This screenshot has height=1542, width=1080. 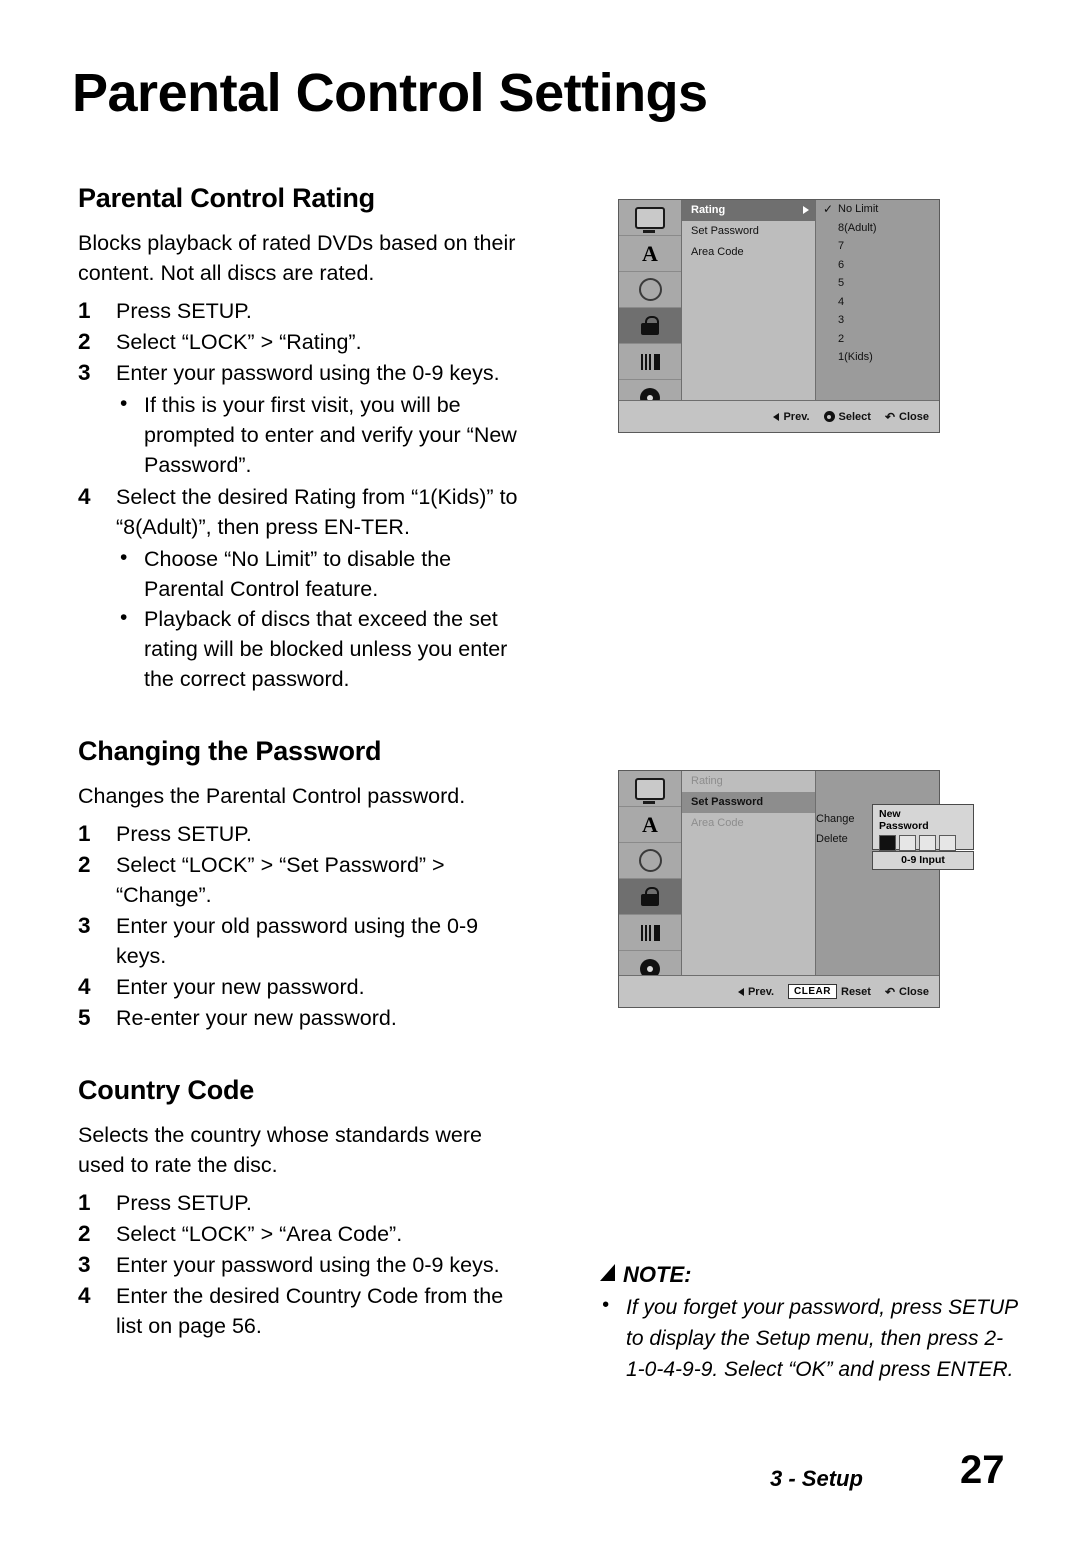 I want to click on section-heading-changing-the-password: Changing the Password, so click(x=230, y=751).